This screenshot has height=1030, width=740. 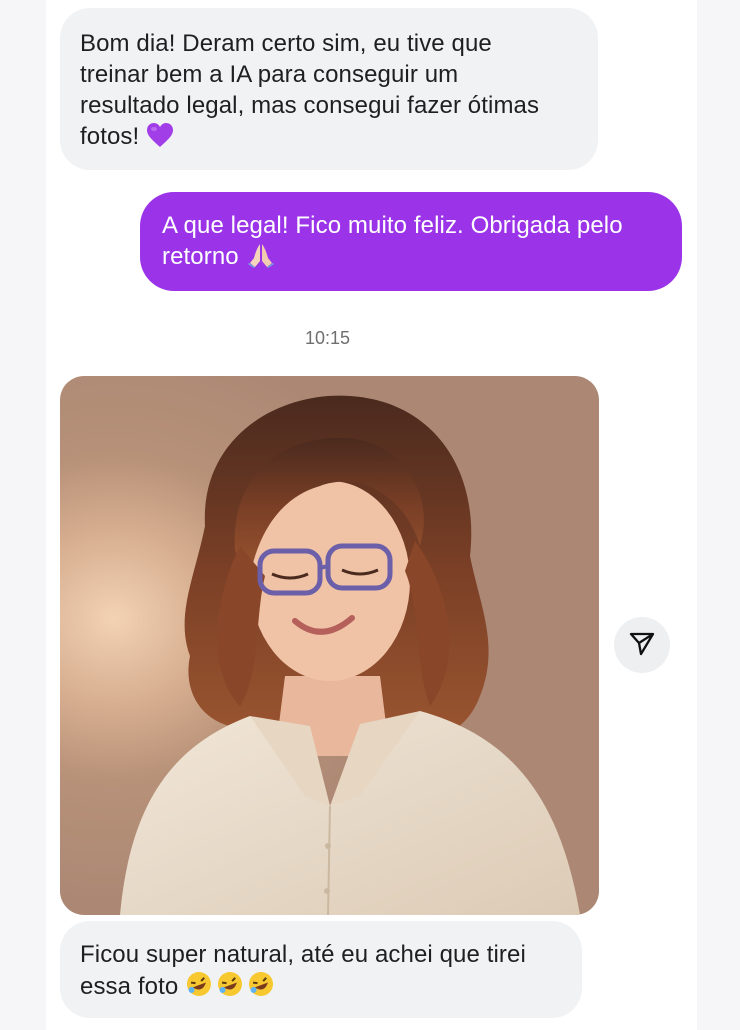 I want to click on message-line: treinar bem a IA para conseguir um, so click(x=269, y=74).